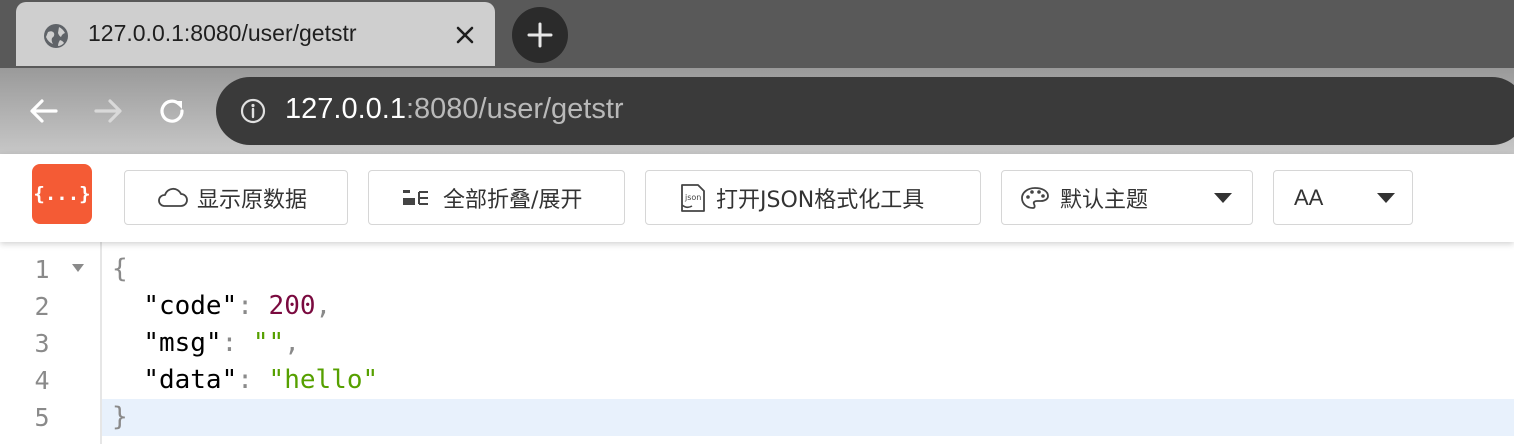 The image size is (1514, 444). I want to click on code-text: "msg": "",, so click(221, 343).